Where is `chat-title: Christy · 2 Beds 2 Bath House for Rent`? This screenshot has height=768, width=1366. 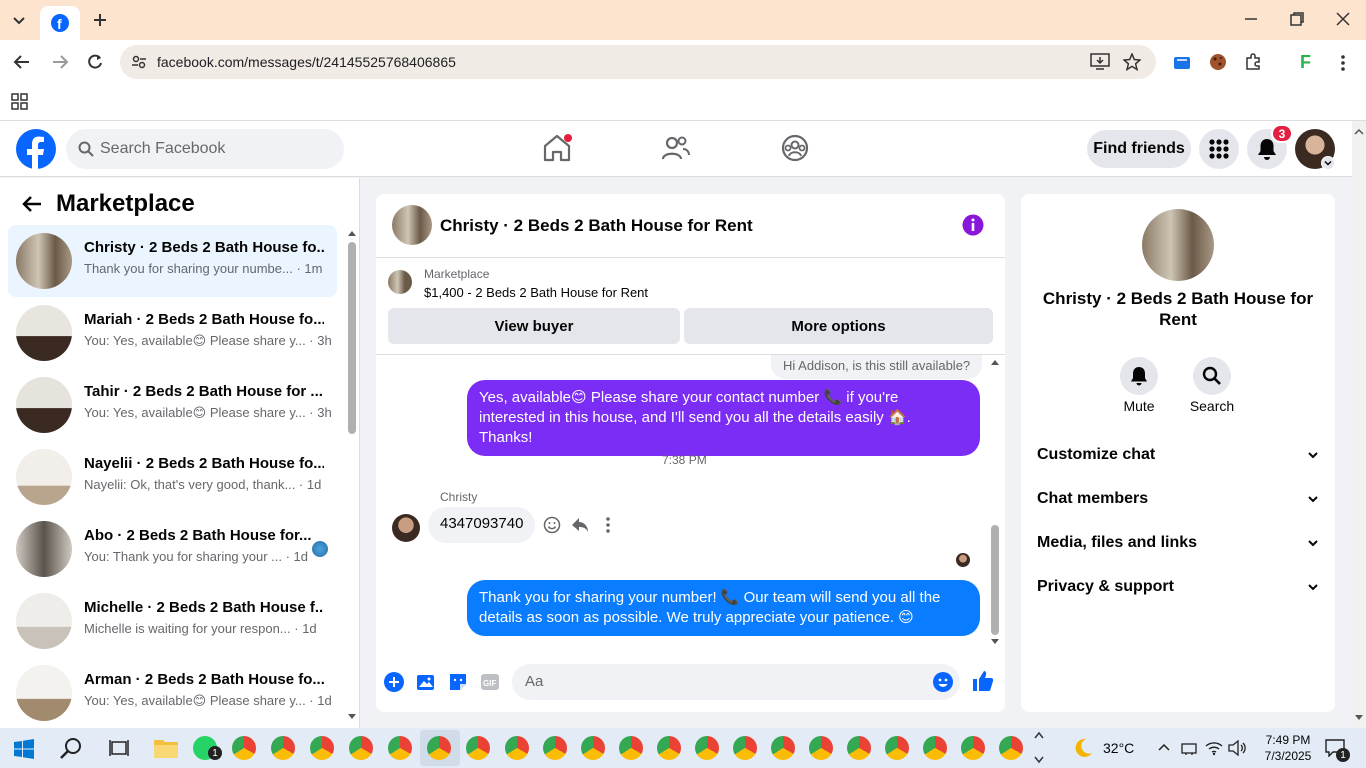
chat-title: Christy · 2 Beds 2 Bath House for Rent is located at coordinates (596, 226).